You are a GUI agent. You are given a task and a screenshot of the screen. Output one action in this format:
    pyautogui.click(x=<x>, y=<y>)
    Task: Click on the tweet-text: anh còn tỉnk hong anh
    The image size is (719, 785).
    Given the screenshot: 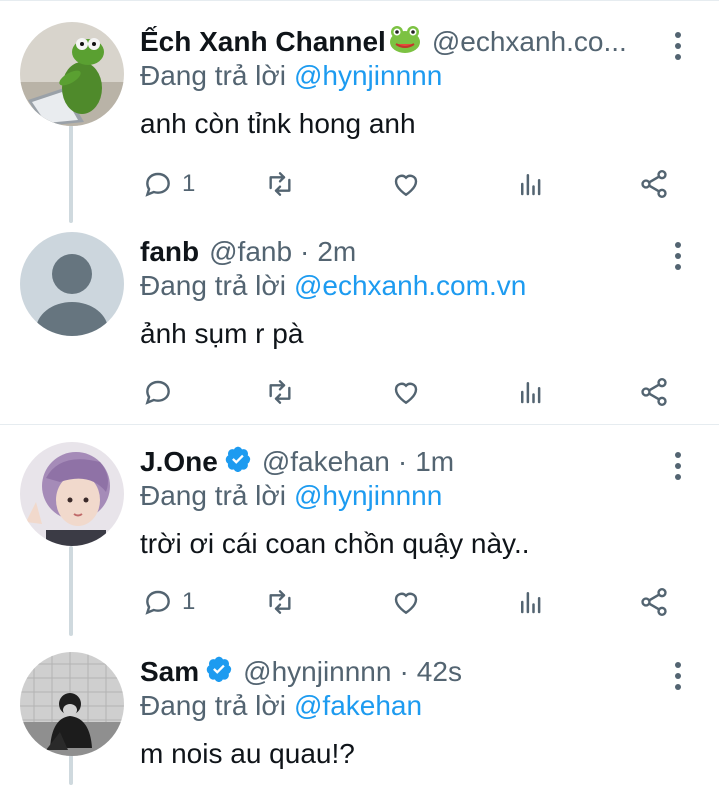 What is the action you would take?
    pyautogui.click(x=278, y=123)
    